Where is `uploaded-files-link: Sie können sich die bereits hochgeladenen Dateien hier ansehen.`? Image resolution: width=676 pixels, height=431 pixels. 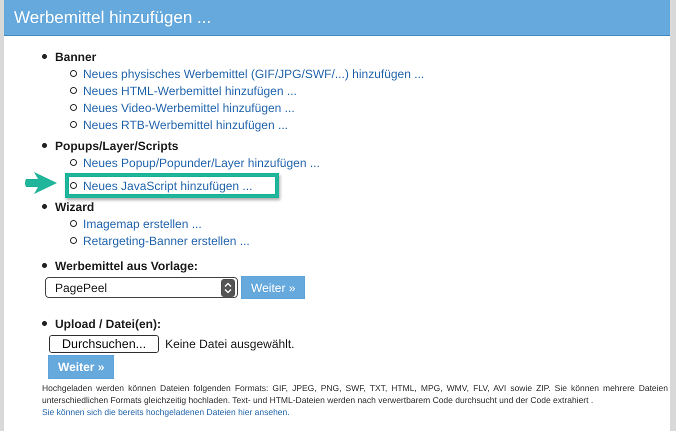
uploaded-files-link: Sie können sich die bereits hochgeladenen Dateien hier ansehen. is located at coordinates (355, 412).